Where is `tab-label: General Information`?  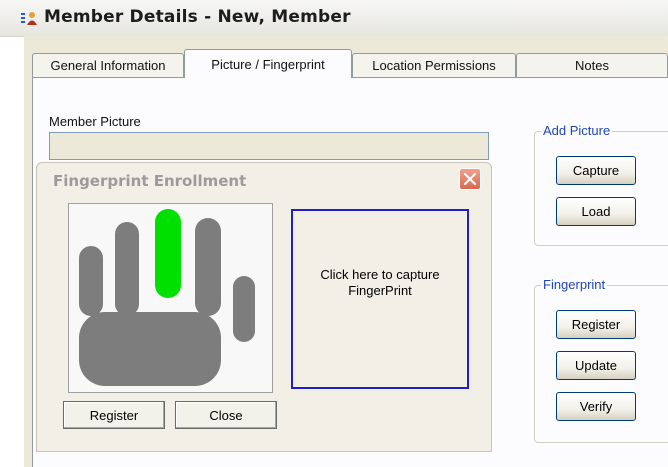
tab-label: General Information is located at coordinates (108, 65).